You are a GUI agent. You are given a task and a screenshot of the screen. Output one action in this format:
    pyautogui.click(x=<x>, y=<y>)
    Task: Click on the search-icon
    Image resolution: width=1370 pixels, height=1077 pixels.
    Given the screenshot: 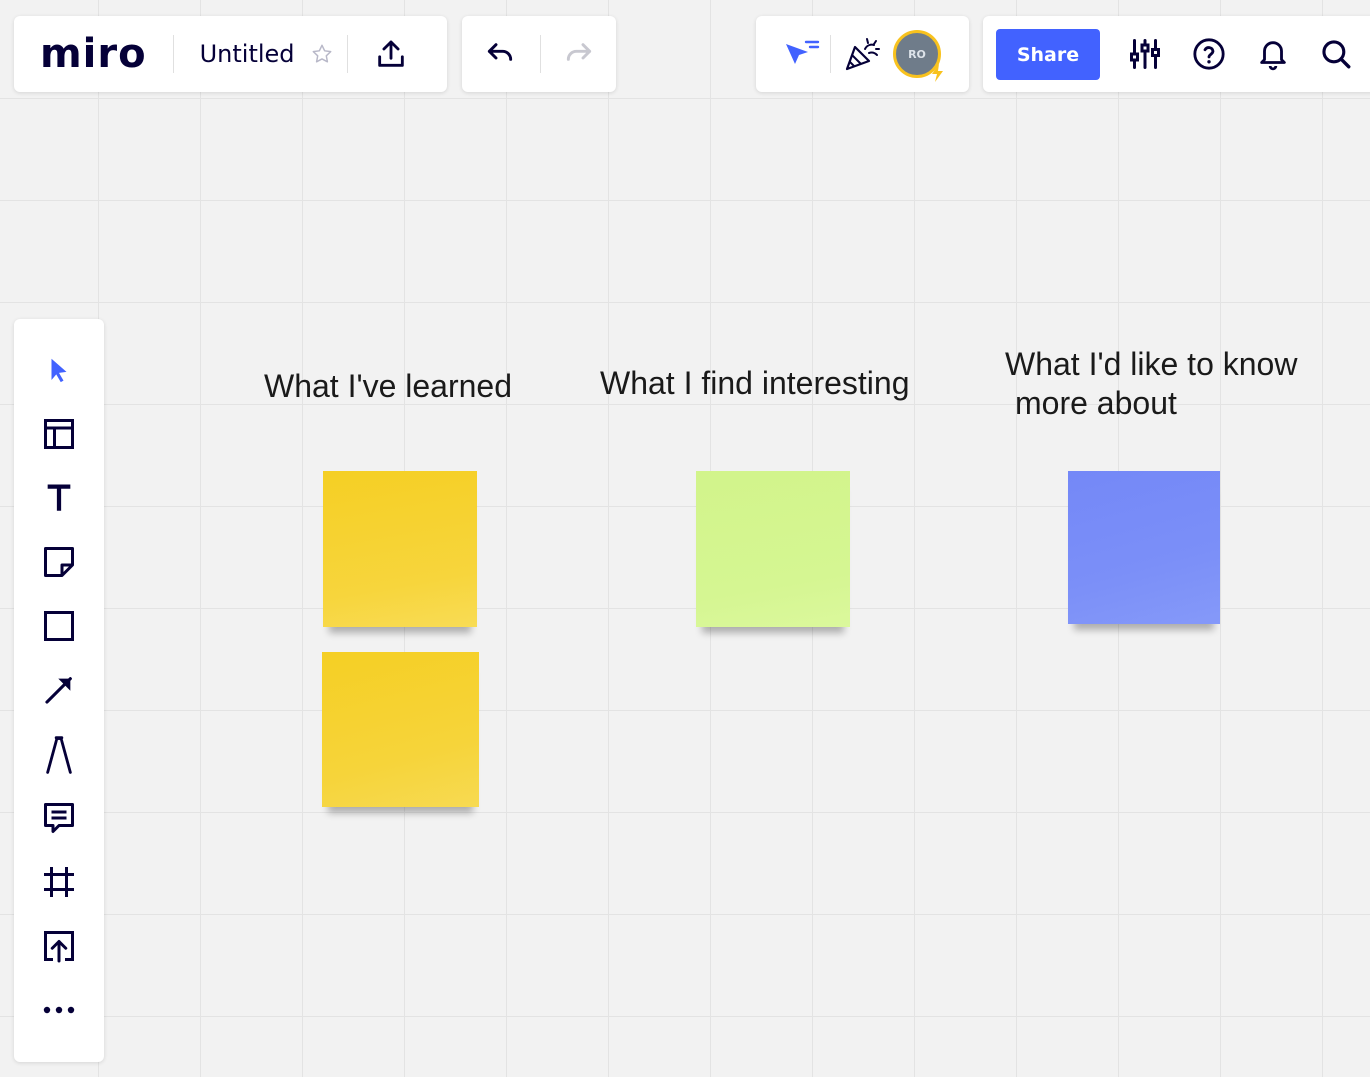 What is the action you would take?
    pyautogui.click(x=1336, y=54)
    